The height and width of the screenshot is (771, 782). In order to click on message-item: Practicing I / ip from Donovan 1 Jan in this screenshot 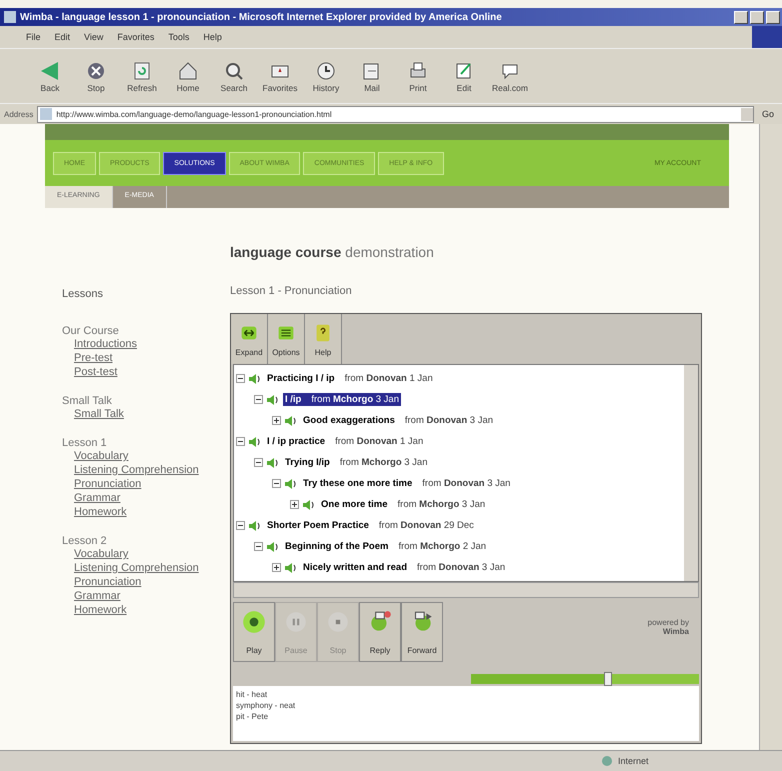, I will do `click(350, 378)`.